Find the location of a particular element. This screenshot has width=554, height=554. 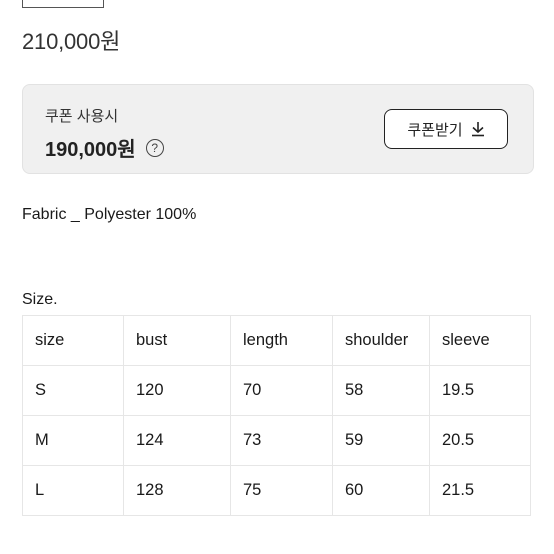

table-row: M 124 73 59 20.5 is located at coordinates (276, 440).